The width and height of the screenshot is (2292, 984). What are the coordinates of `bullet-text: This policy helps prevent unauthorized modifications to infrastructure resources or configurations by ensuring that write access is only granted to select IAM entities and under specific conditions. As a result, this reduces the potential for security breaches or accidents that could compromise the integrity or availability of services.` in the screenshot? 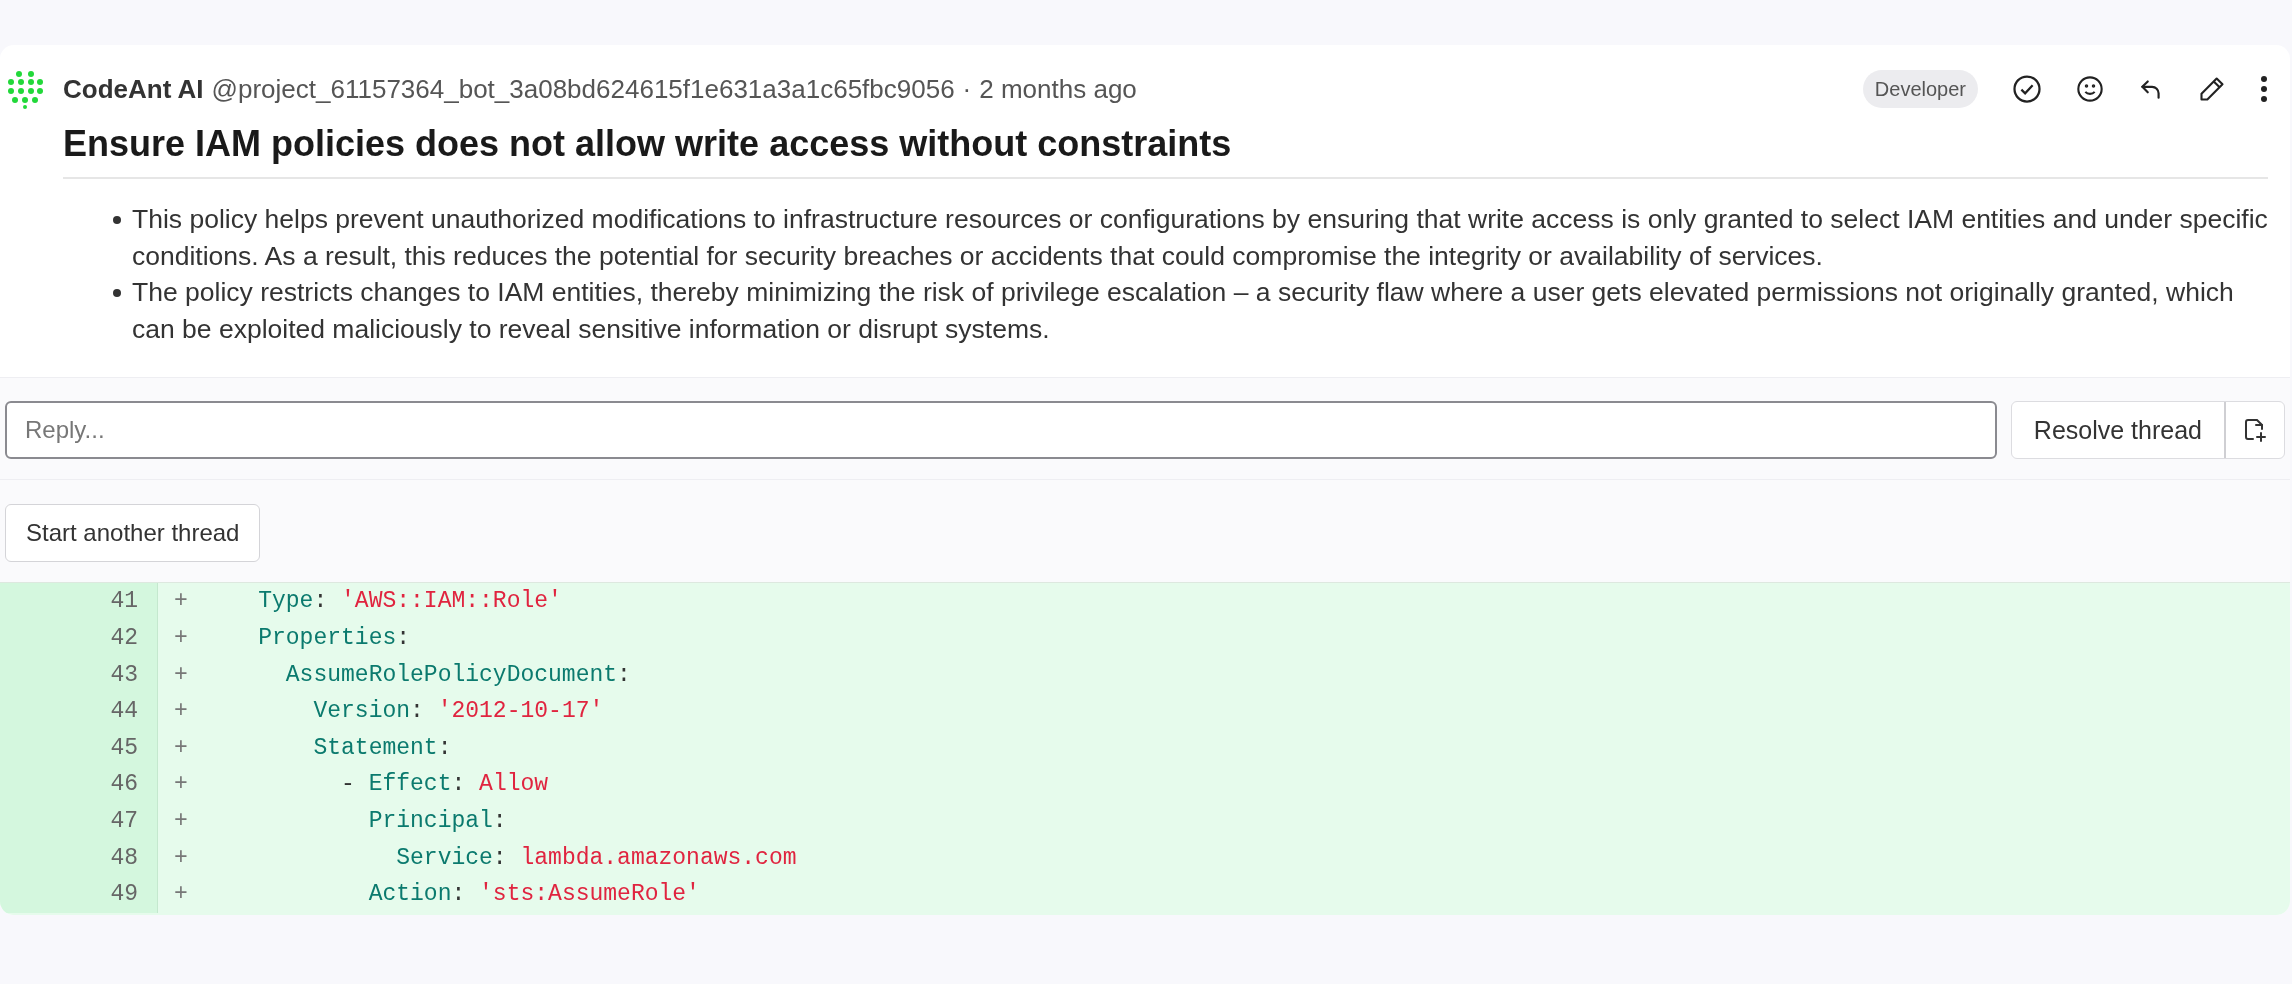 It's located at (1200, 237).